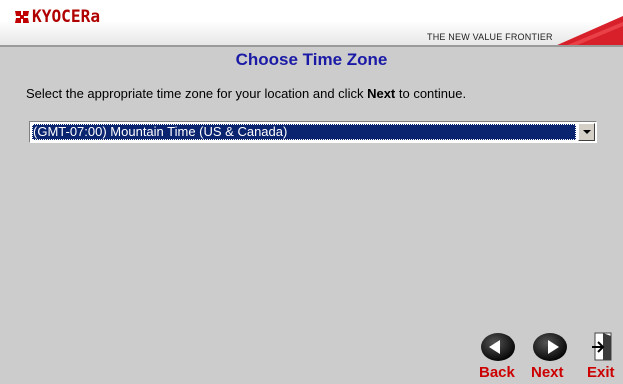 This screenshot has width=623, height=384. Describe the element at coordinates (603, 346) in the screenshot. I see `exit-door-icon` at that location.